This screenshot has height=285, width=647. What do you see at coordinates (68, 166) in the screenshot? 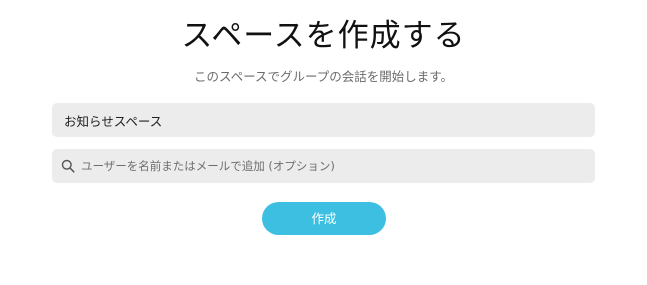
I see `search-icon` at bounding box center [68, 166].